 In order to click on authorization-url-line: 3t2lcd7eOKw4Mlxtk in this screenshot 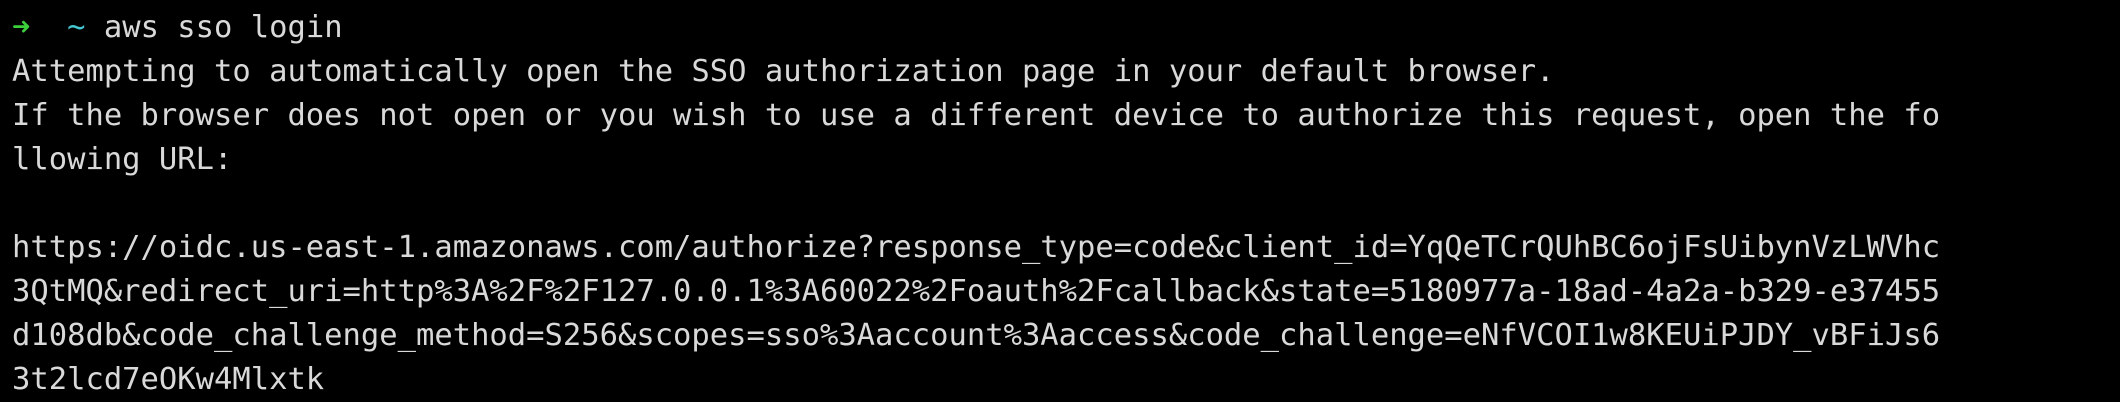, I will do `click(1066, 380)`.